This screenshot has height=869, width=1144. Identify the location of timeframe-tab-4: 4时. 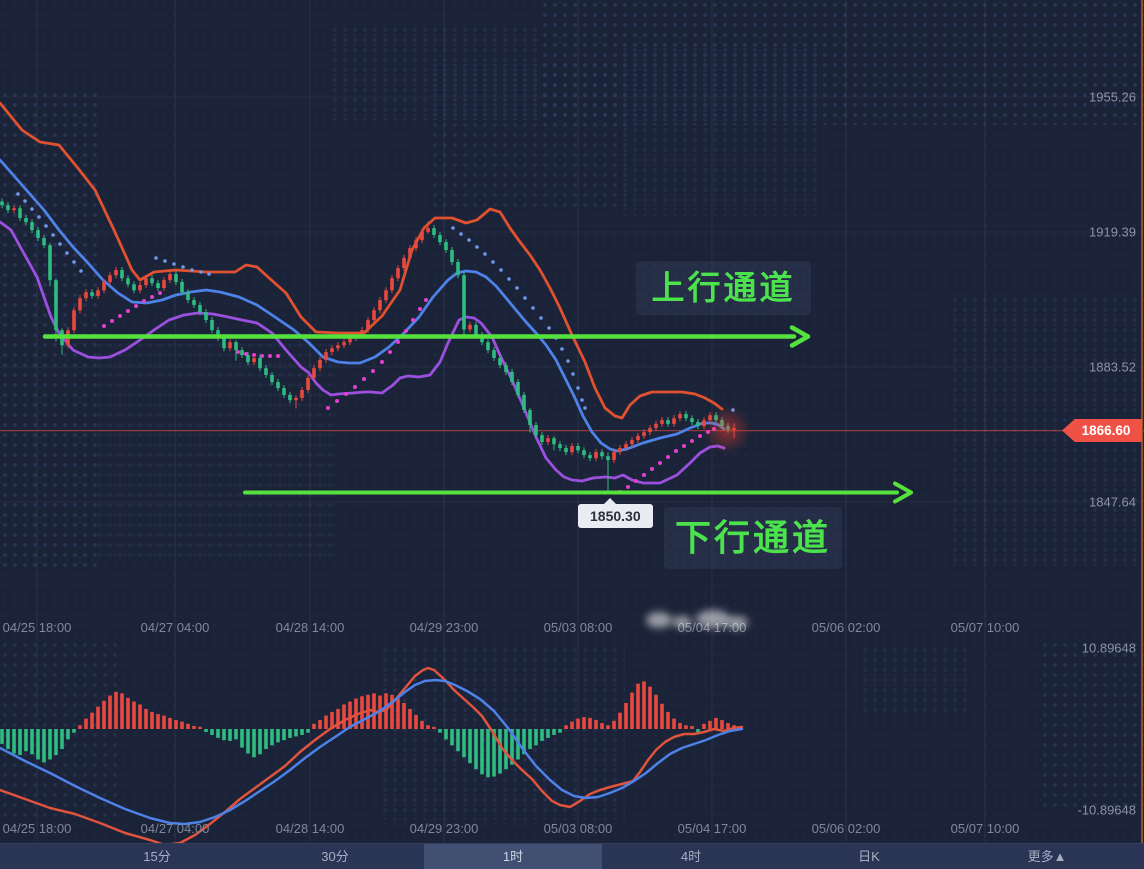
(691, 856).